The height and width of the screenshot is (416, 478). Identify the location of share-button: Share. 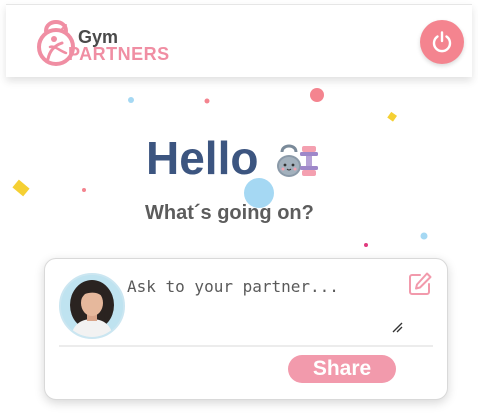
(342, 369).